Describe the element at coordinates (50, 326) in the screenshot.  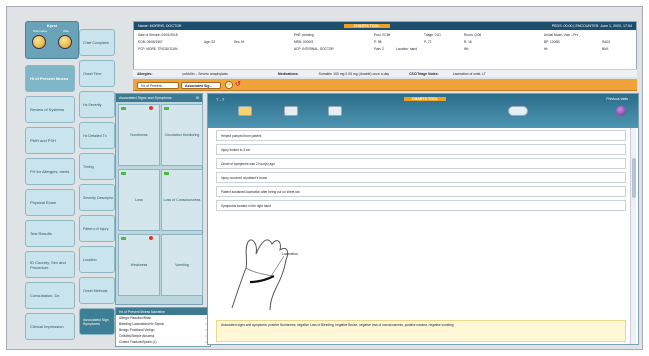
I see `nav-item: Clinical Impression` at that location.